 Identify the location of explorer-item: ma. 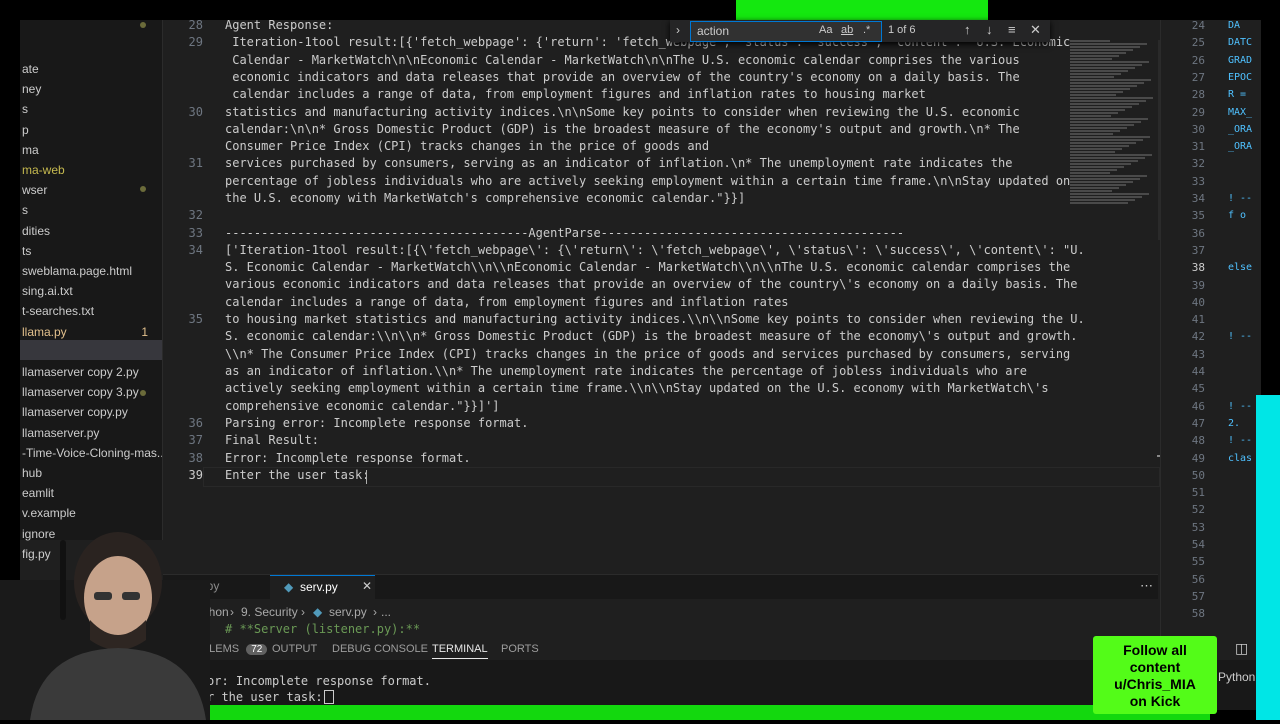
(91, 150).